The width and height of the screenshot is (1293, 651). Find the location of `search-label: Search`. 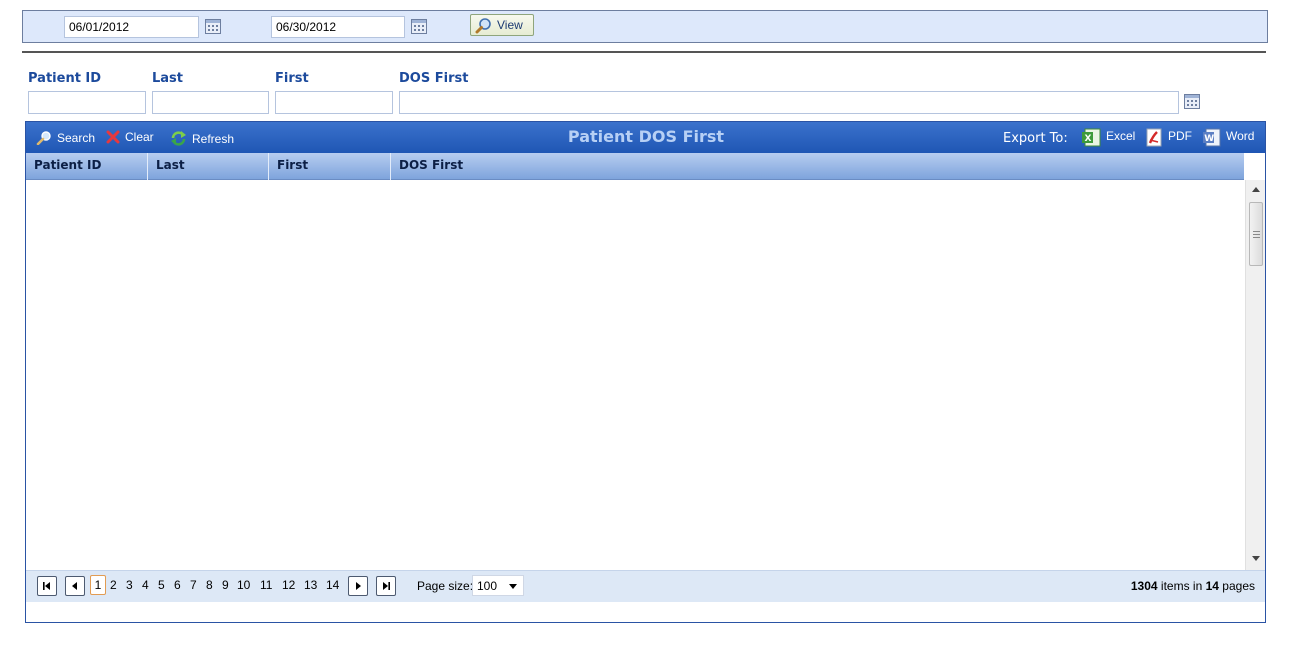

search-label: Search is located at coordinates (76, 138).